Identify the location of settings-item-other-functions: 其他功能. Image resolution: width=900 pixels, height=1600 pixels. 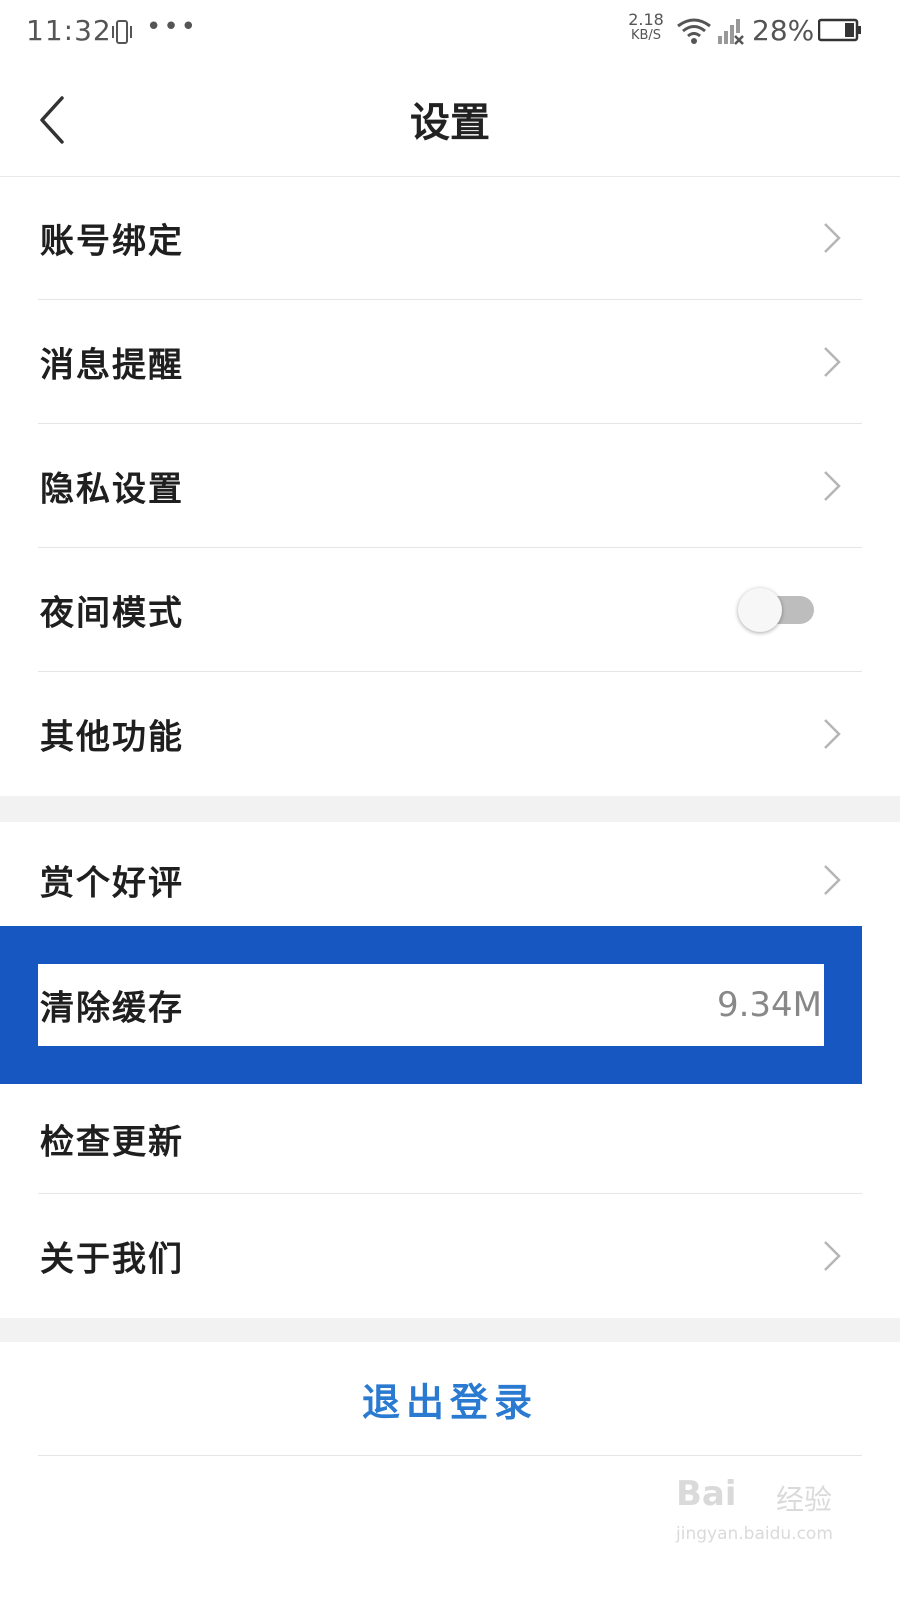
(450, 734).